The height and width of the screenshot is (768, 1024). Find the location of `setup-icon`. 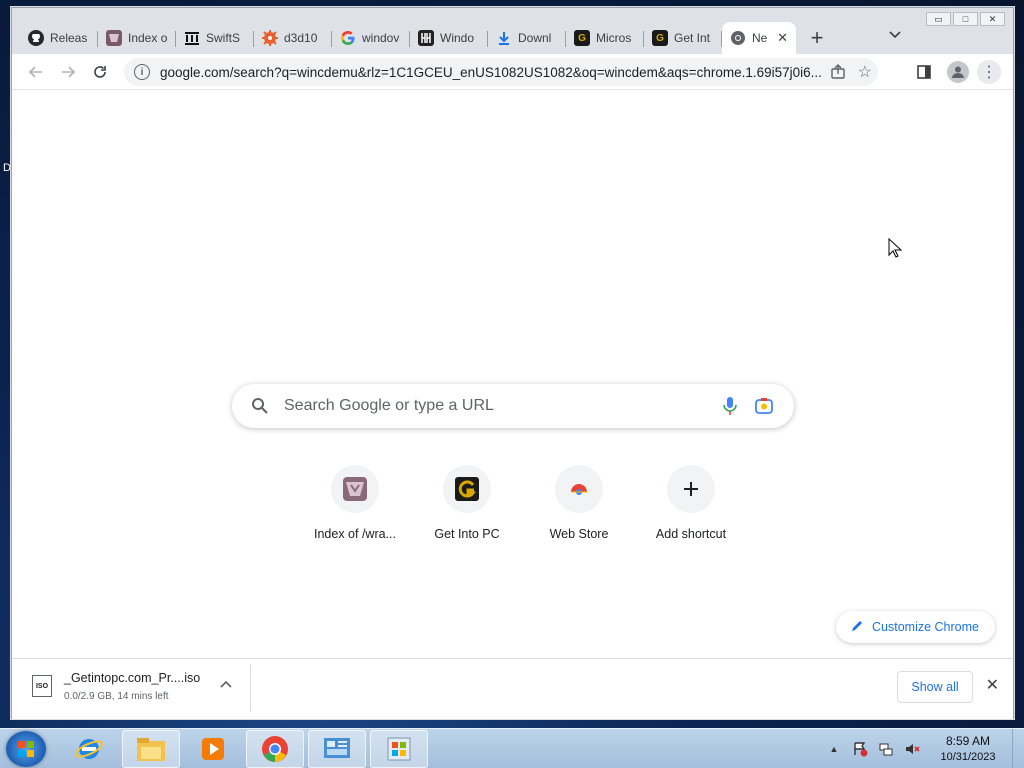

setup-icon is located at coordinates (399, 749).